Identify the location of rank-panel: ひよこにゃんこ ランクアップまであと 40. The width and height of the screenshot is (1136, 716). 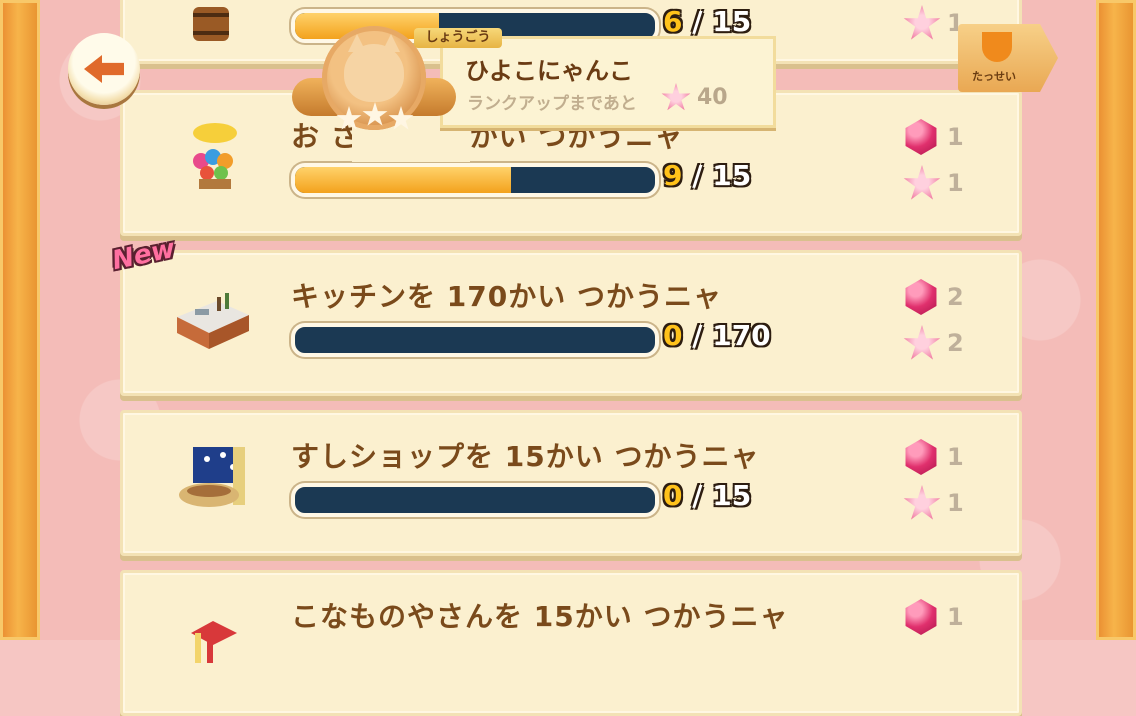
(608, 82).